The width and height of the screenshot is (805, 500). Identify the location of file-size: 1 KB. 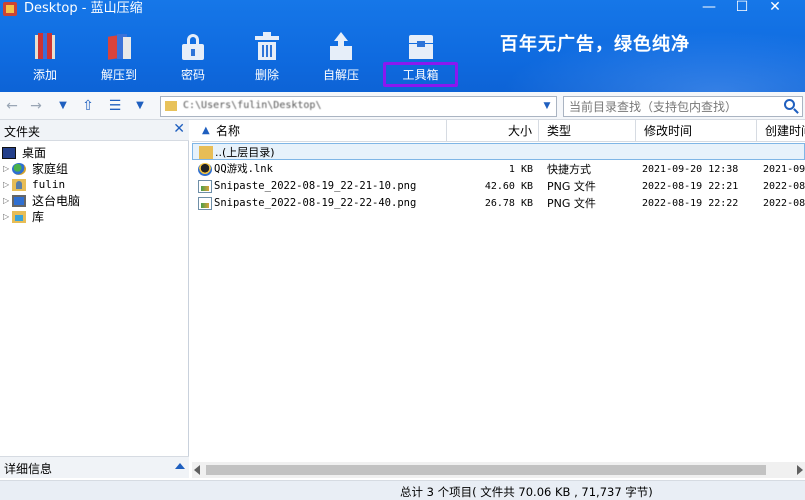
(520, 169).